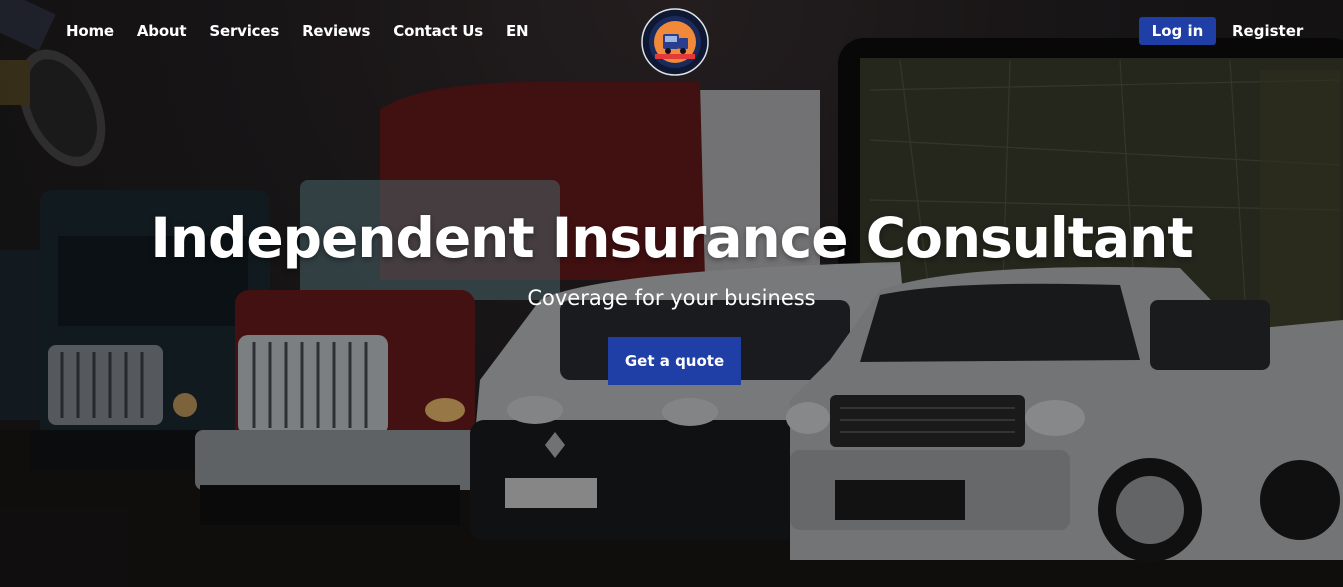  What do you see at coordinates (671, 298) in the screenshot?
I see `hero-subtitle: Coverage for your business` at bounding box center [671, 298].